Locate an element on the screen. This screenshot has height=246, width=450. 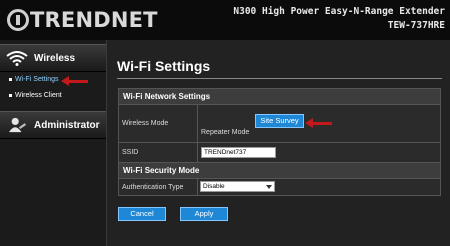
wireless-mode-value: Repeater Mode is located at coordinates (225, 132).